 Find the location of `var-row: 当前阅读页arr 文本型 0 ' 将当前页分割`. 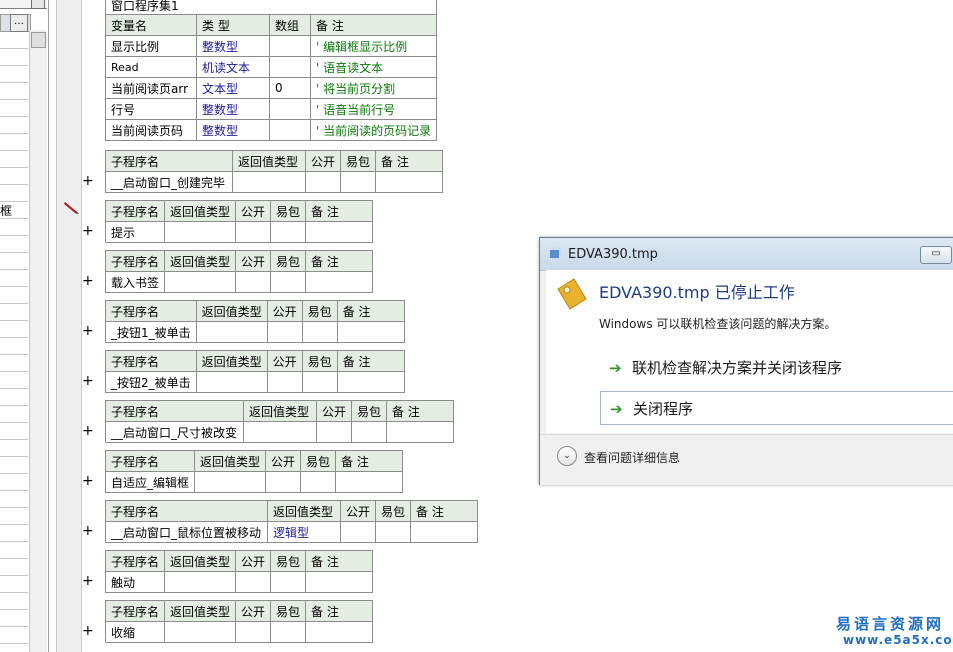

var-row: 当前阅读页arr 文本型 0 ' 将当前页分割 is located at coordinates (271, 88).